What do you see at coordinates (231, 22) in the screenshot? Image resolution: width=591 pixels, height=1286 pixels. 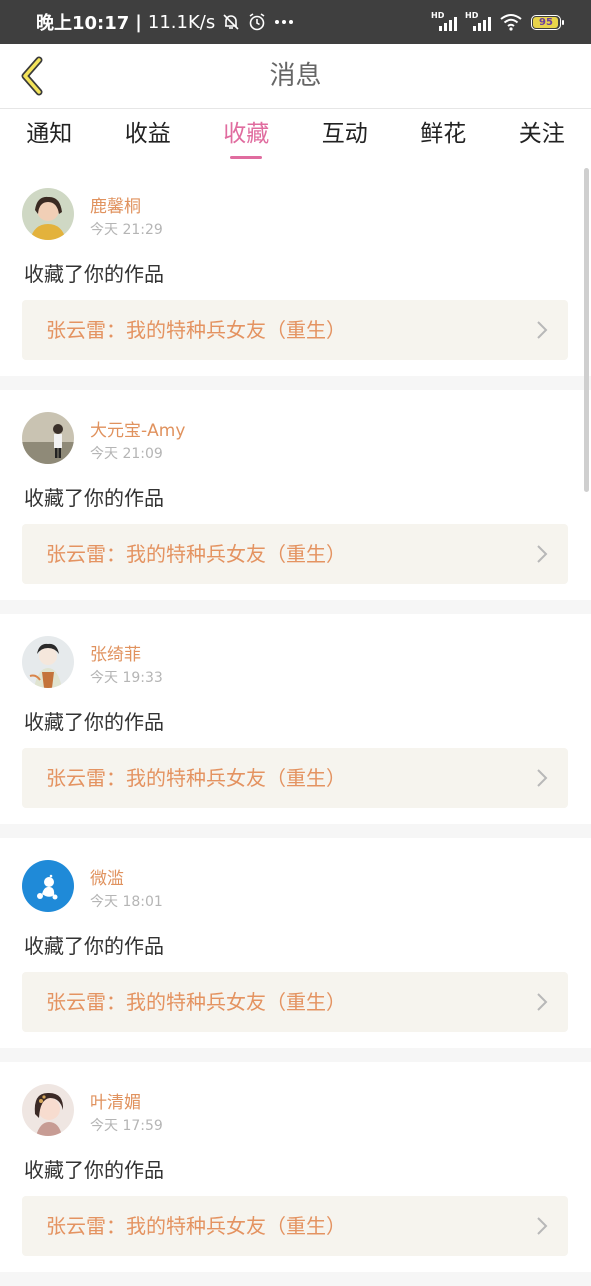 I see `mute-bell-icon` at bounding box center [231, 22].